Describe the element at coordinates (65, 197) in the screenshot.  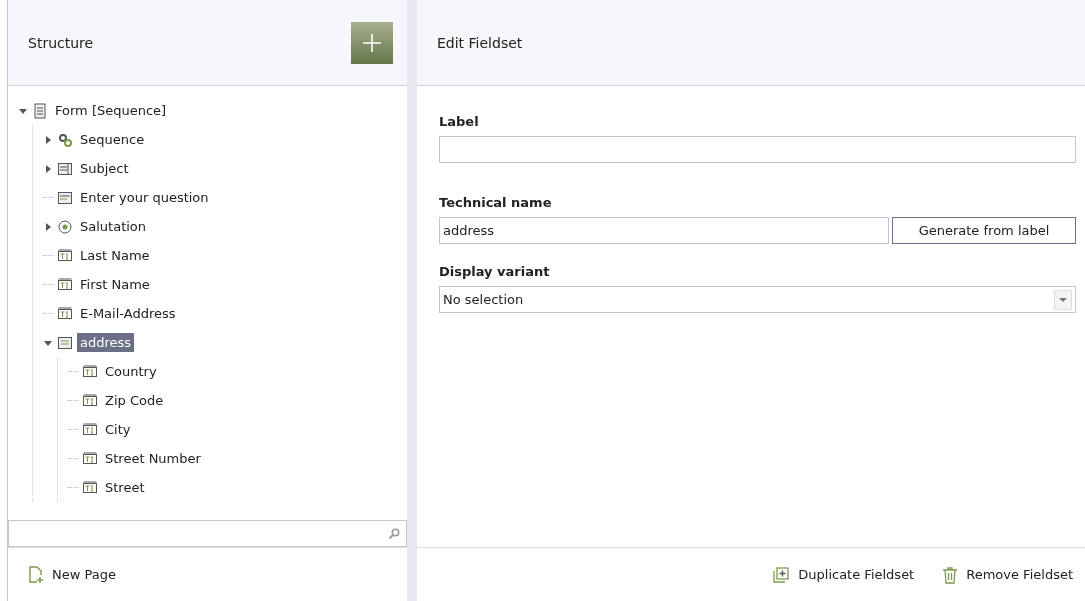
I see `text-area-icon` at that location.